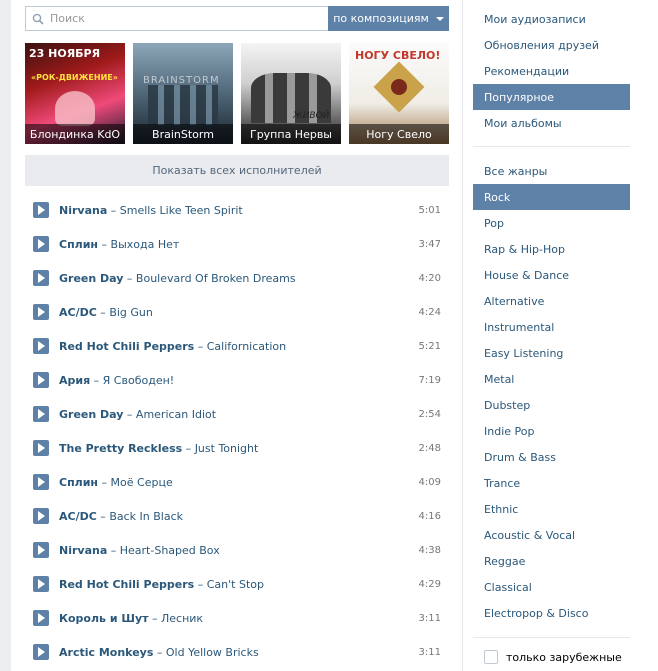 Image resolution: width=658 pixels, height=671 pixels. I want to click on genre-item: Pop, so click(551, 223).